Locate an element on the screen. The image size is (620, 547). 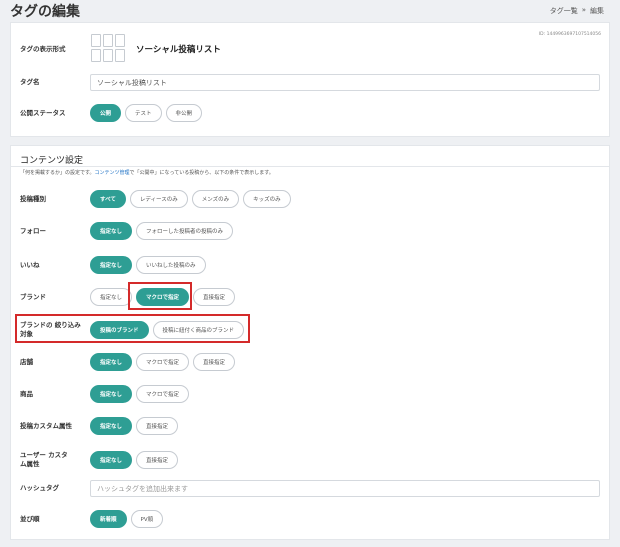
user-custom-attr-row: ユーザー カスタム属性 指定なし 直接指定 is located at coordinates (310, 460).